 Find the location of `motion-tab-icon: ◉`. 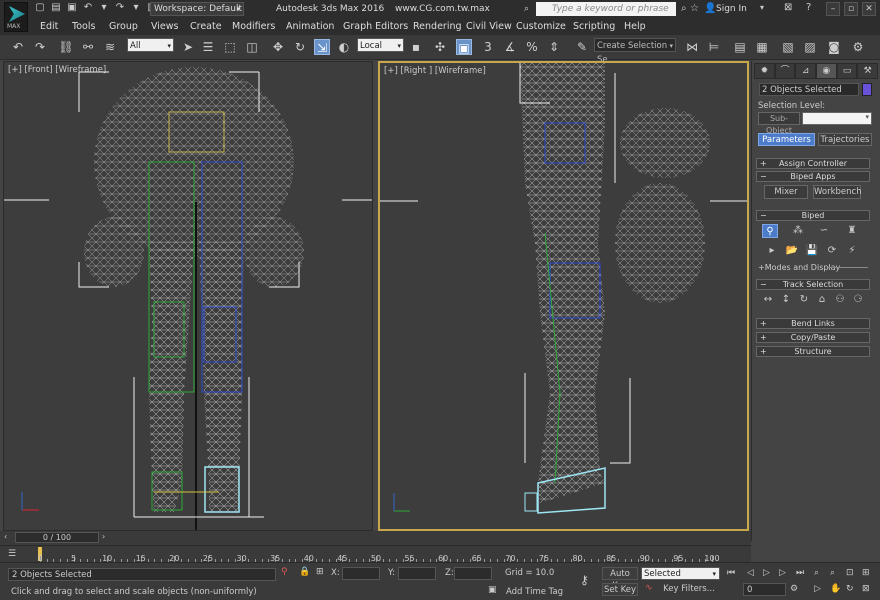

motion-tab-icon: ◉ is located at coordinates (826, 71).